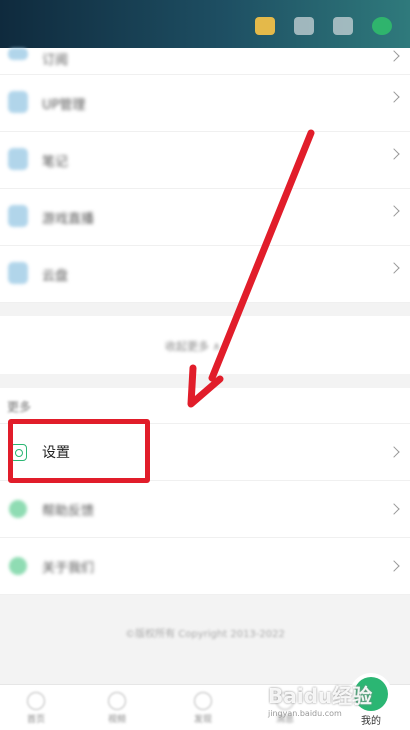  I want to click on annotation-arrow, so click(251, 268).